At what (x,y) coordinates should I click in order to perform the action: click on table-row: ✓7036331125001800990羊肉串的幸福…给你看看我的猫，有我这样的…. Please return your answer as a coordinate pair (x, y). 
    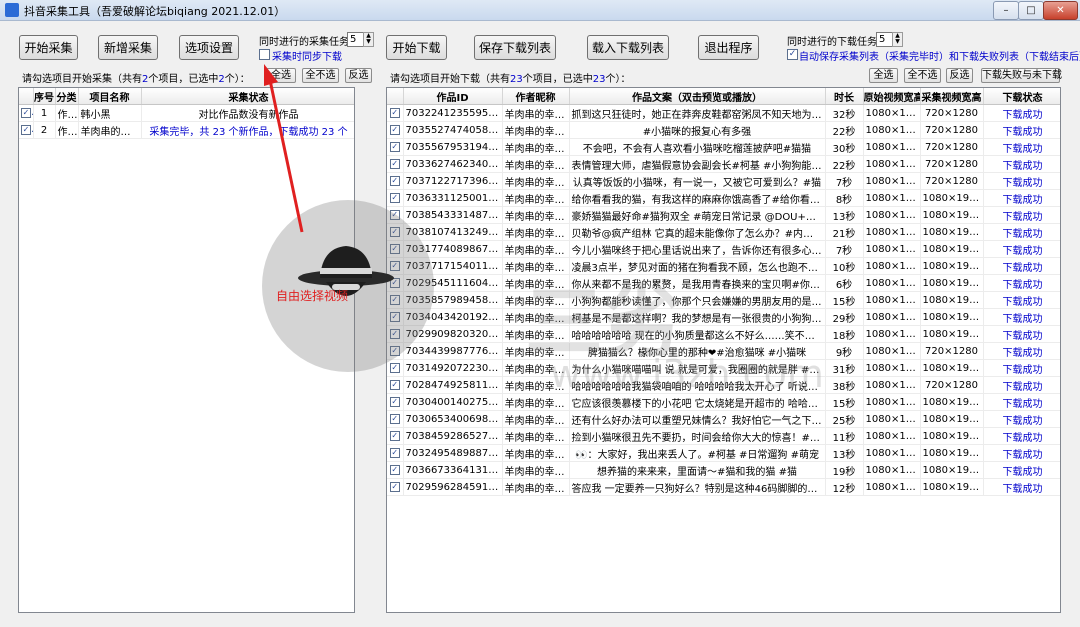
    Looking at the image, I should click on (723, 198).